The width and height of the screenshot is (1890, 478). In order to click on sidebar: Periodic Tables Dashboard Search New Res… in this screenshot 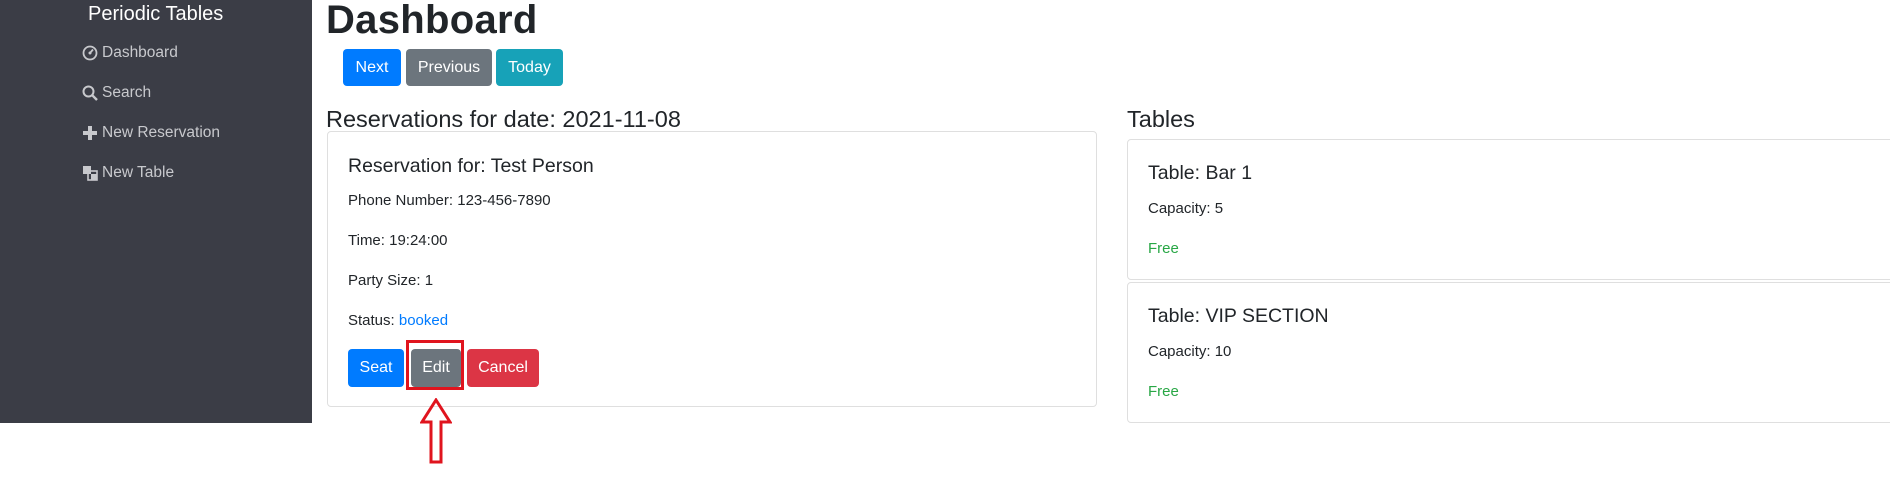, I will do `click(156, 211)`.